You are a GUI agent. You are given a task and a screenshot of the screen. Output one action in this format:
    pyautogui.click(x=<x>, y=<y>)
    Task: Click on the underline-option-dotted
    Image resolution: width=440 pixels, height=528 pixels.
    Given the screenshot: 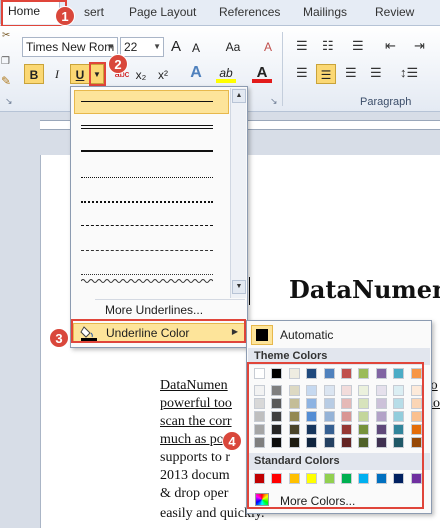 What is the action you would take?
    pyautogui.click(x=147, y=177)
    